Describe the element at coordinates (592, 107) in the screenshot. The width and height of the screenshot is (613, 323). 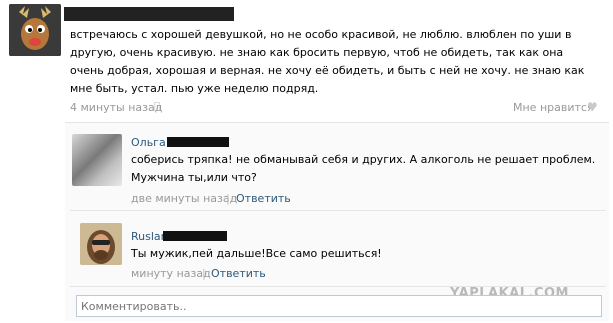
I see `heart-icon: ♥` at that location.